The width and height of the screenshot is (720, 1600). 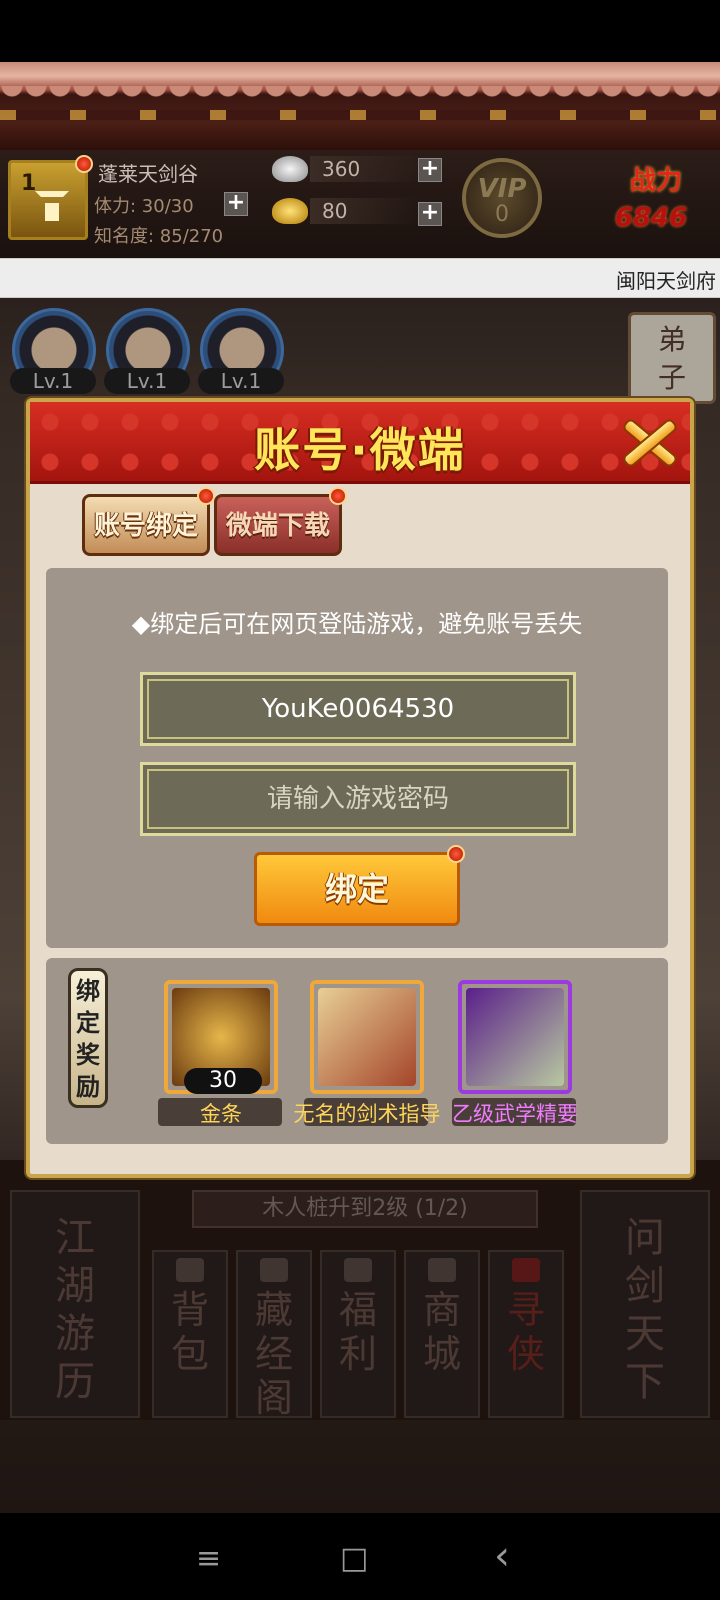 What do you see at coordinates (648, 441) in the screenshot?
I see `close-button` at bounding box center [648, 441].